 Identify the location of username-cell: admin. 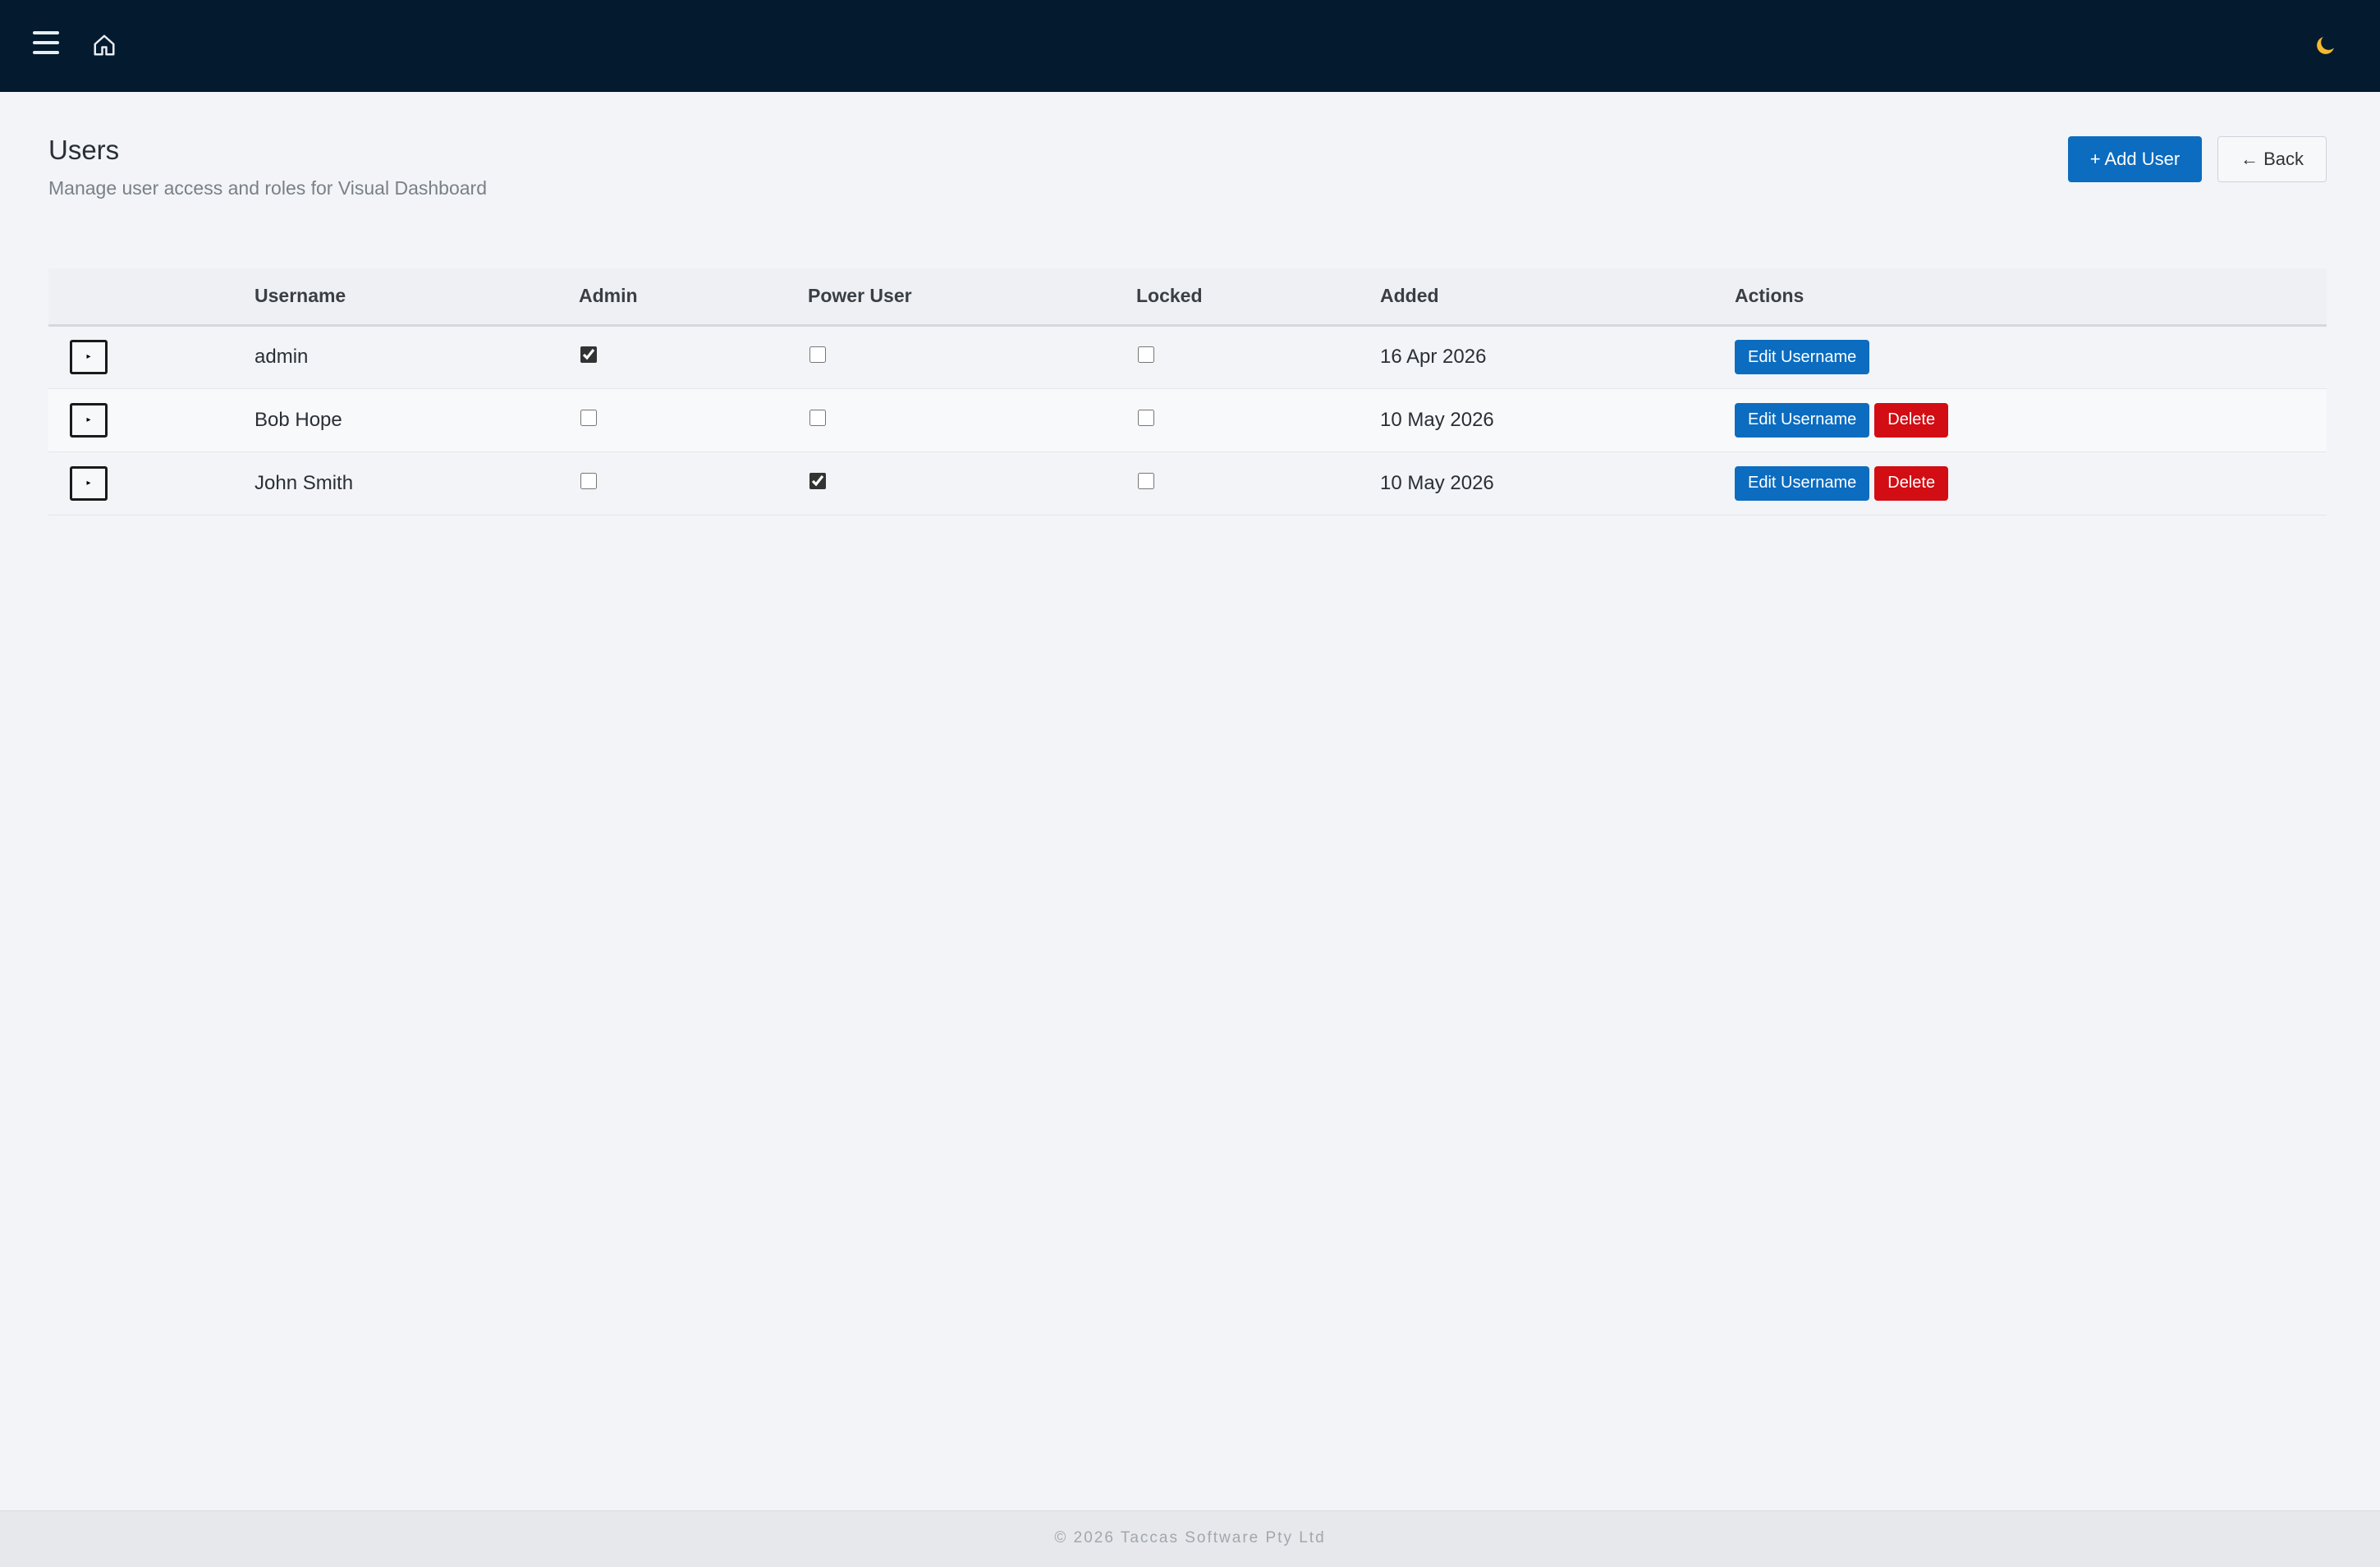
(282, 357).